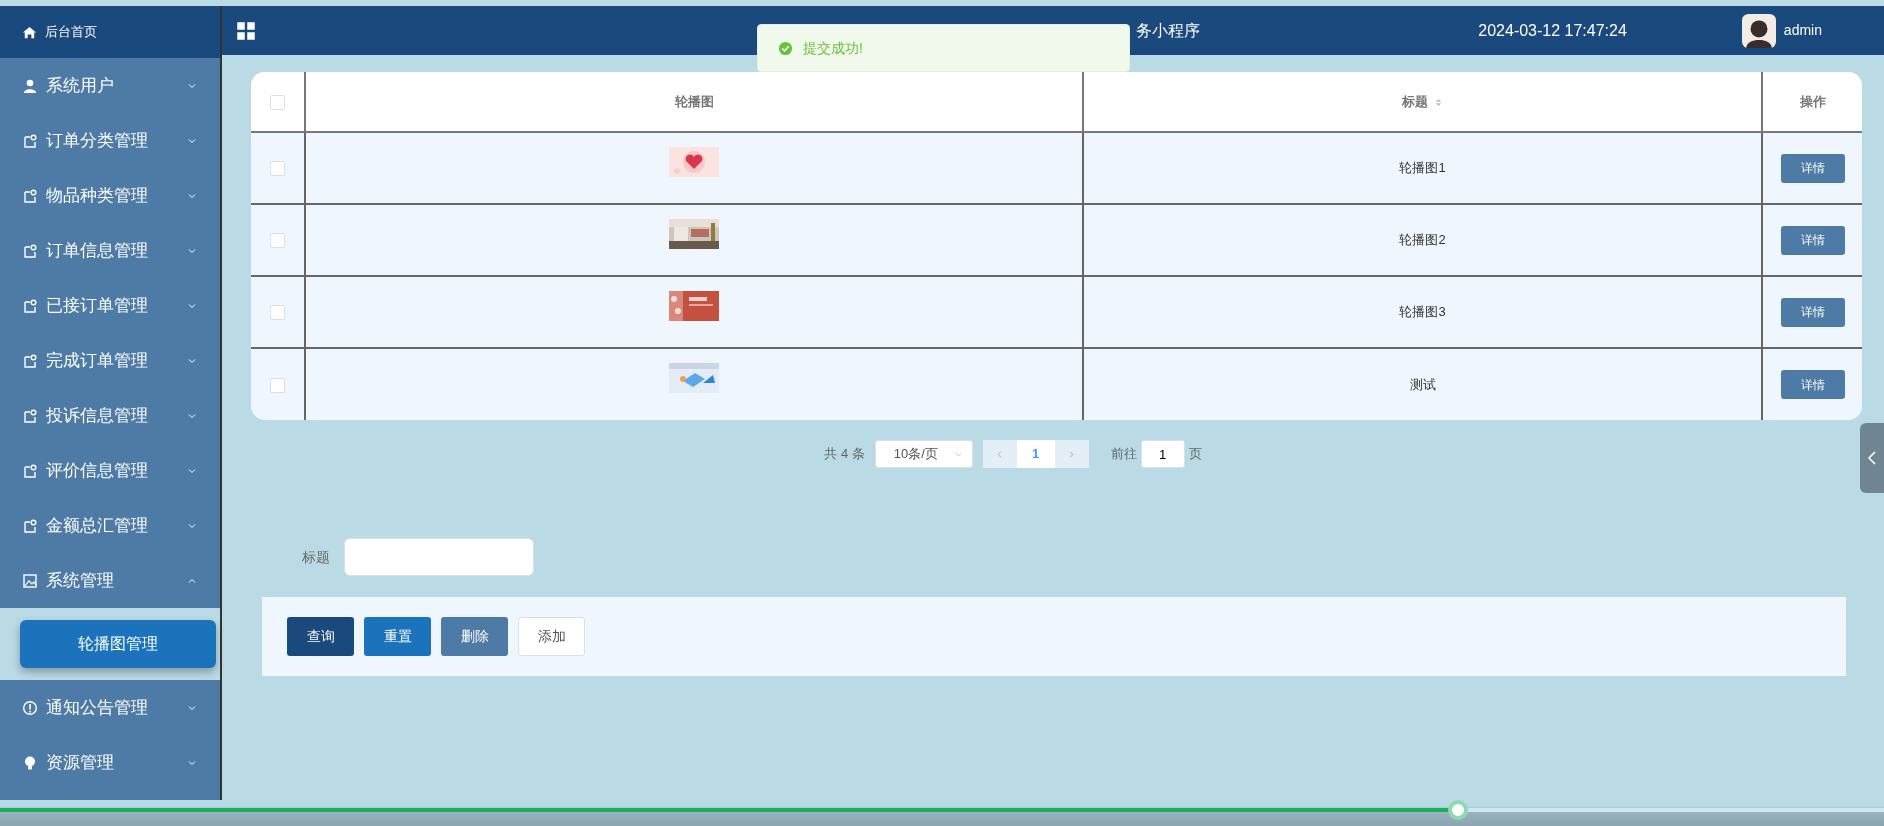 Image resolution: width=1884 pixels, height=826 pixels. Describe the element at coordinates (110, 525) in the screenshot. I see `sidebar-item: 金额总汇管理` at that location.